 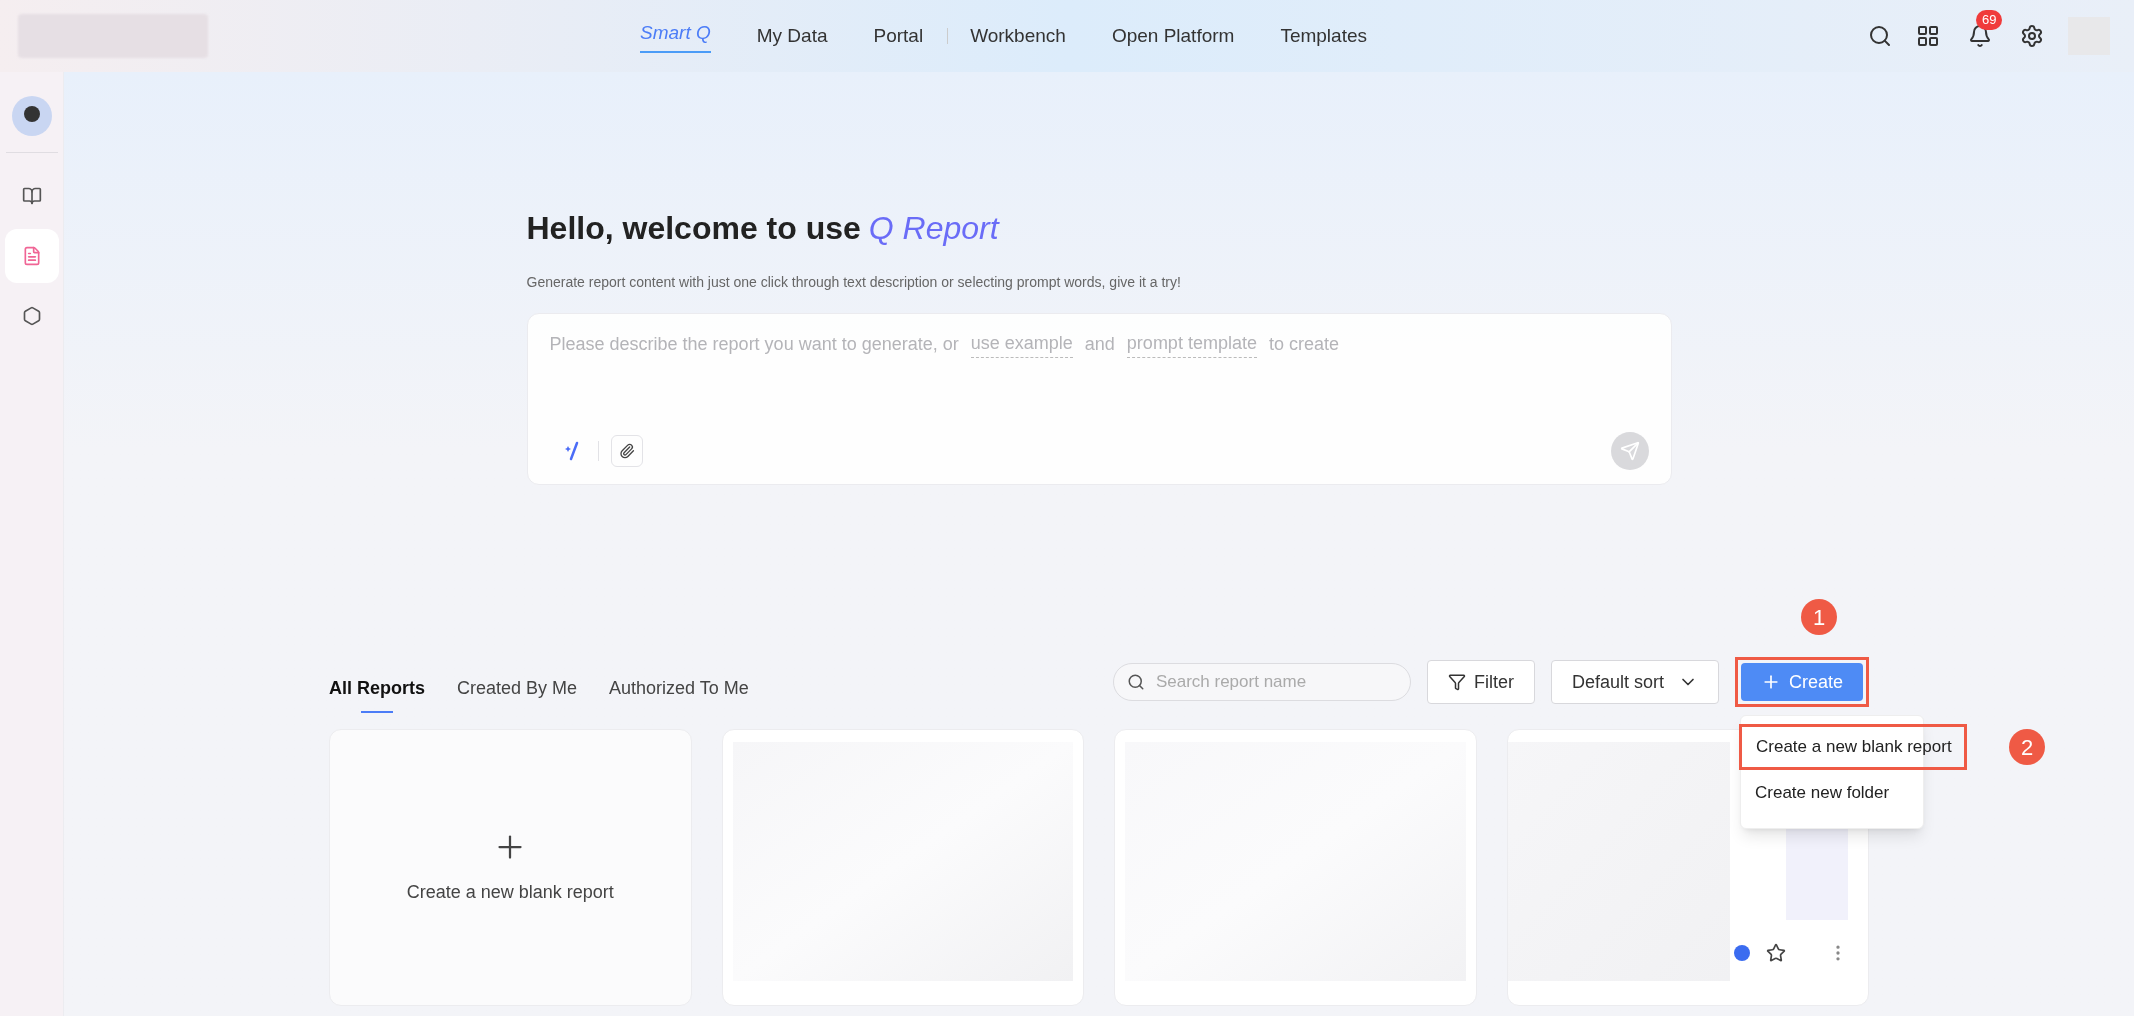 What do you see at coordinates (377, 682) in the screenshot?
I see `report-tab: All Reports` at bounding box center [377, 682].